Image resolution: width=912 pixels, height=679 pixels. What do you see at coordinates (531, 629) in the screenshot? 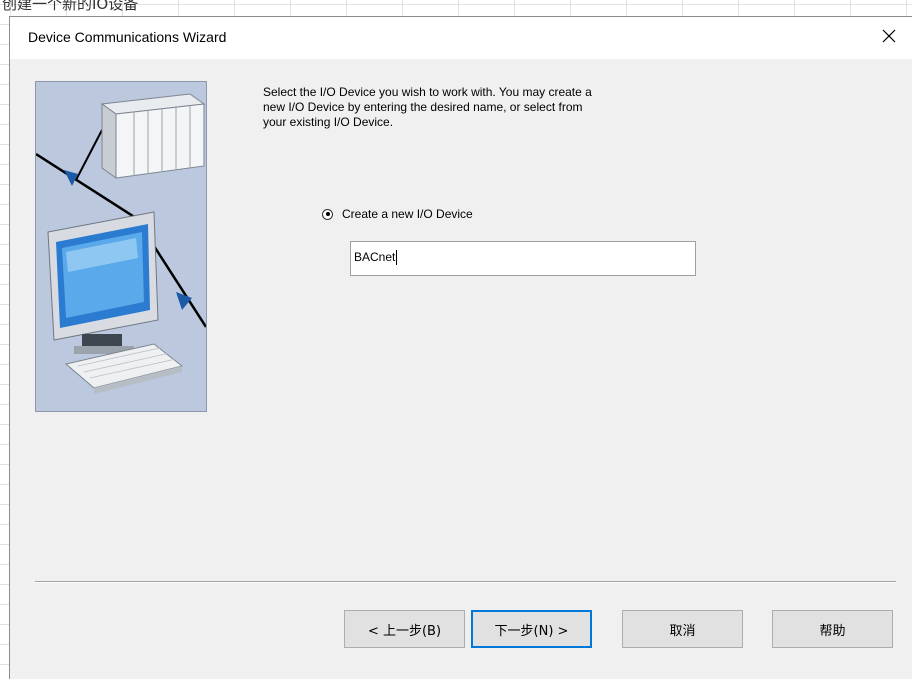
I see `next-button: 下一步(N) >` at bounding box center [531, 629].